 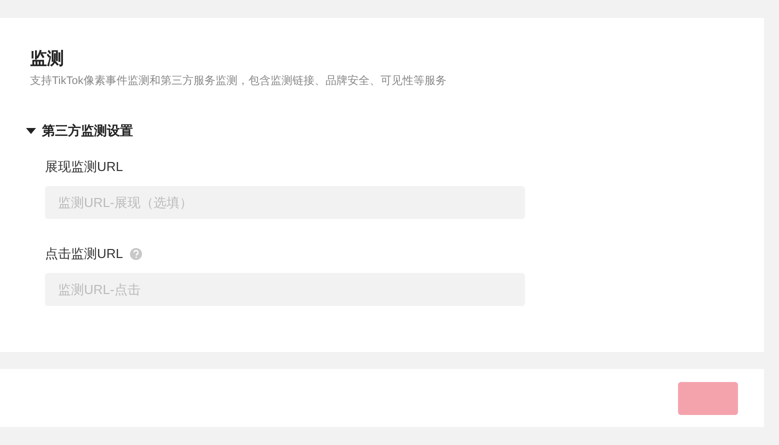 I want to click on help-icon, so click(x=136, y=254).